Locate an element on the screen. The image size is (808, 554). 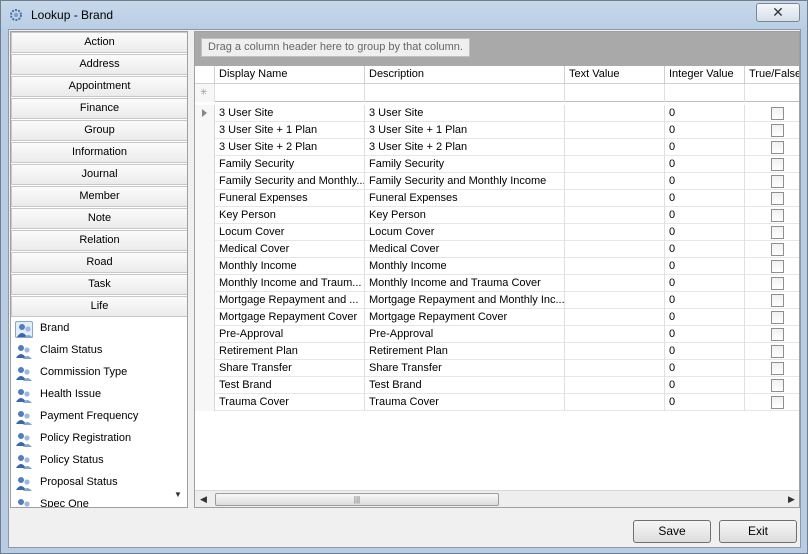
exit-button: Exit is located at coordinates (758, 531).